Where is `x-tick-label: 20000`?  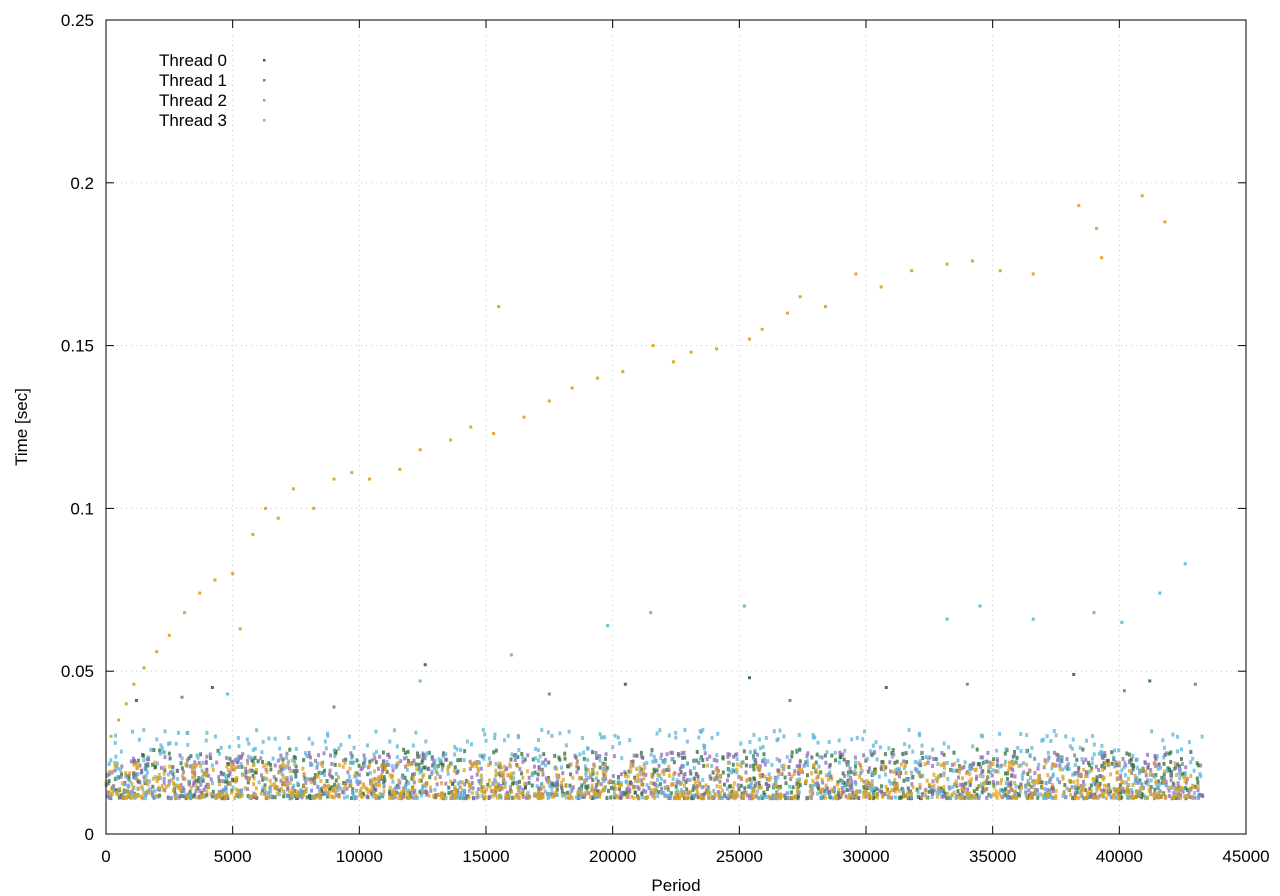
x-tick-label: 20000 is located at coordinates (612, 856).